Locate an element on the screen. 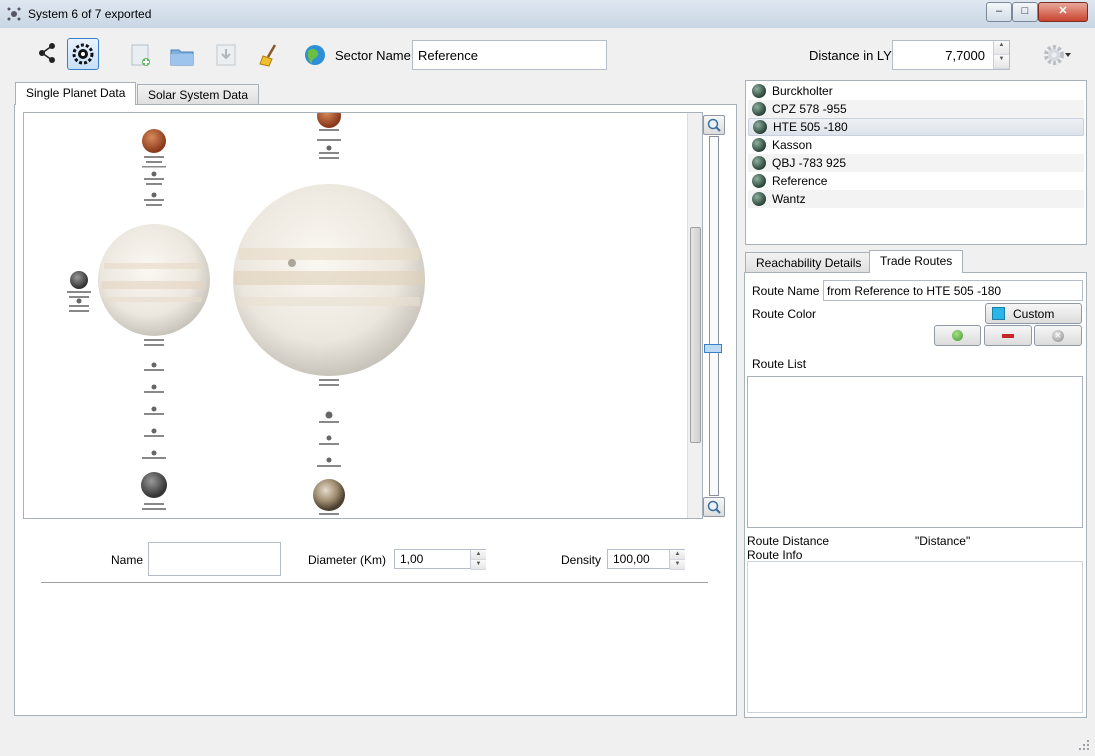 Image resolution: width=1095 pixels, height=756 pixels. gear-icon is located at coordinates (1057, 55).